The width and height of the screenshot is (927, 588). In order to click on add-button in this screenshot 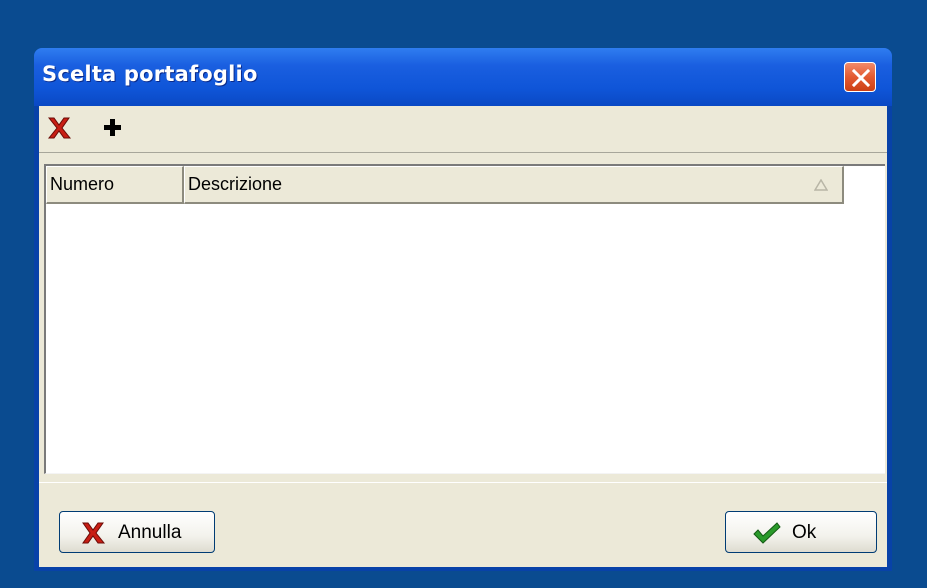, I will do `click(113, 128)`.